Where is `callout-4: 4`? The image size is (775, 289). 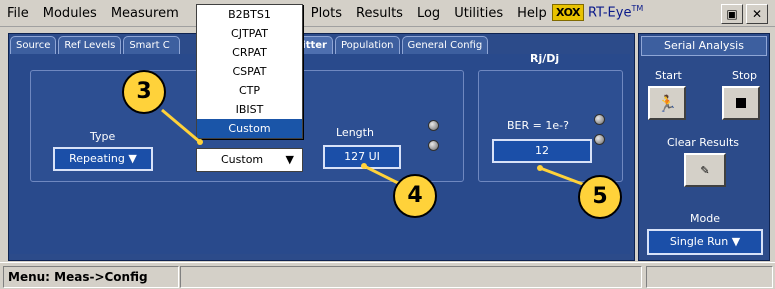
callout-4: 4 is located at coordinates (415, 196).